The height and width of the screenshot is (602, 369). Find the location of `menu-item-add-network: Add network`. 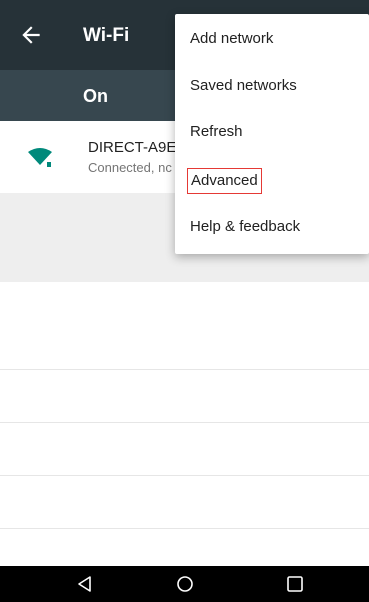

menu-item-add-network: Add network is located at coordinates (272, 40).